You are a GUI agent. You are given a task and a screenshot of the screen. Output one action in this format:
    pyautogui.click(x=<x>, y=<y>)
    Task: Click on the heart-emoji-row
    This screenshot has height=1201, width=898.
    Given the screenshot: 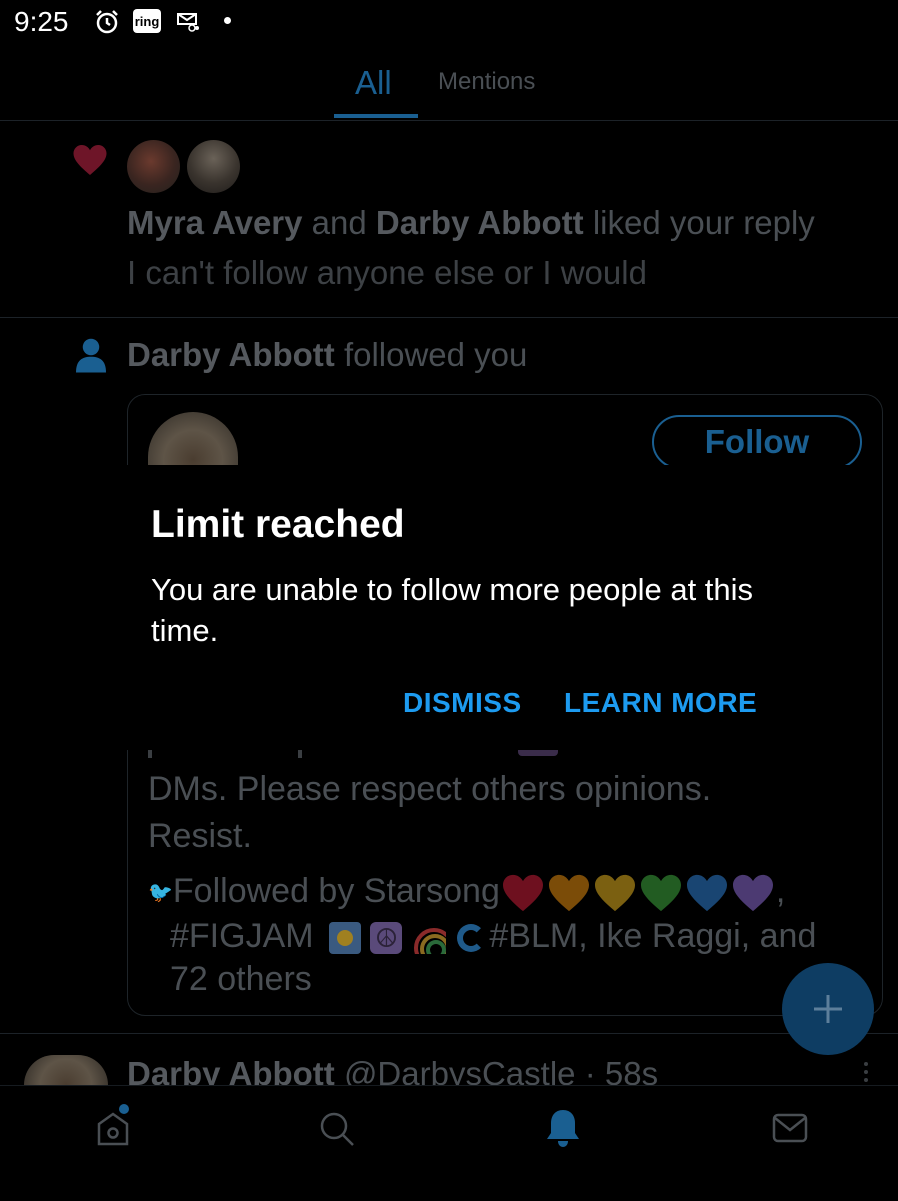 What is the action you would take?
    pyautogui.click(x=638, y=891)
    